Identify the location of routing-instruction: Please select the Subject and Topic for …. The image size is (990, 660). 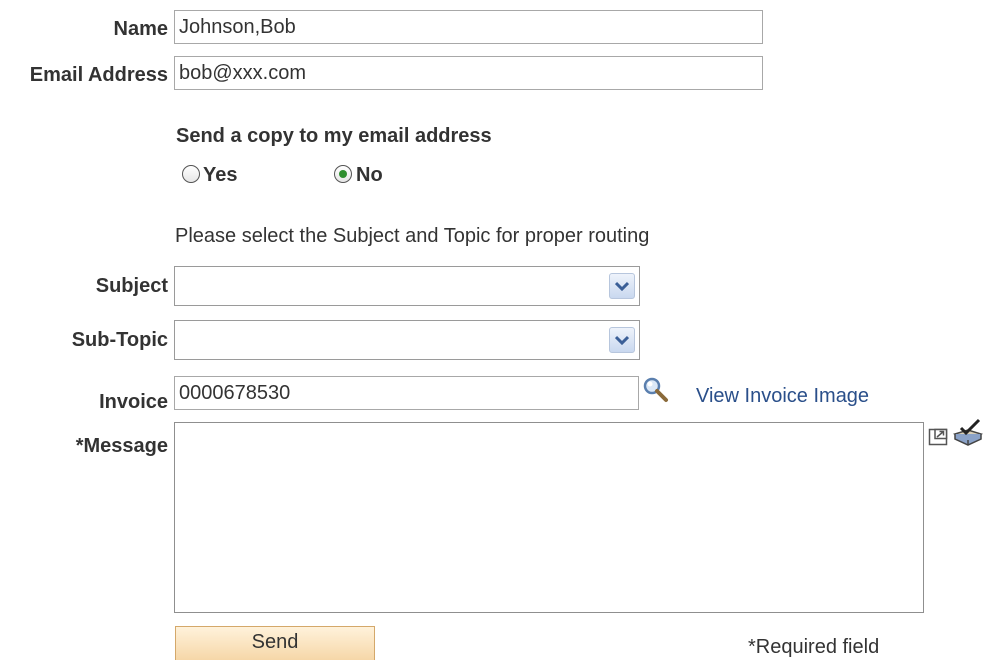
(412, 236).